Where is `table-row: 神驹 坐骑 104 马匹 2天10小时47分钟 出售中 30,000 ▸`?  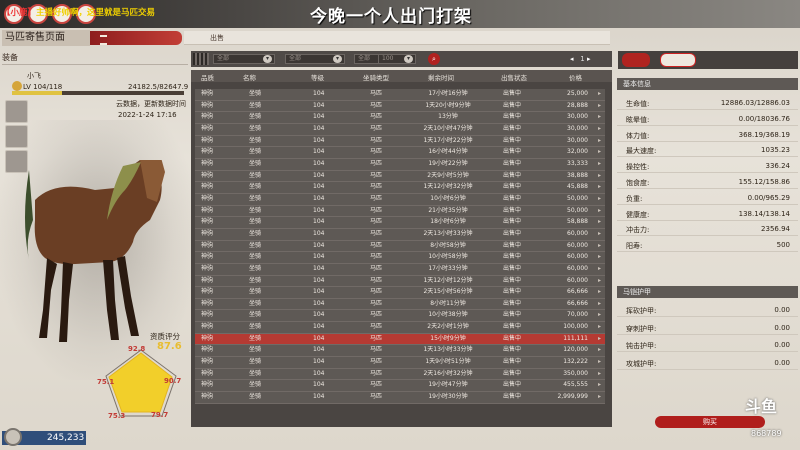
table-row: 神驹 坐骑 104 马匹 2天10小时47分钟 出售中 30,000 ▸ is located at coordinates (400, 129).